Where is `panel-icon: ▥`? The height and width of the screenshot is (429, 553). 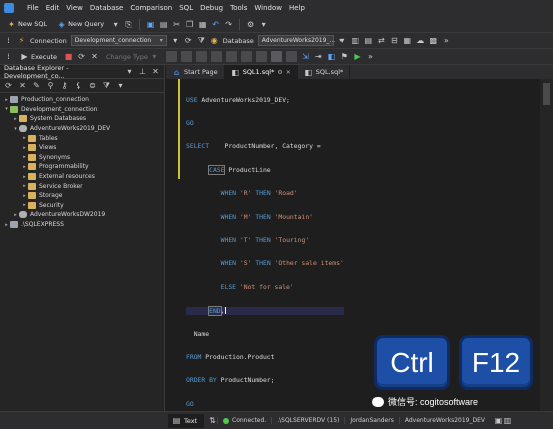 panel-icon: ▥ is located at coordinates (507, 420).